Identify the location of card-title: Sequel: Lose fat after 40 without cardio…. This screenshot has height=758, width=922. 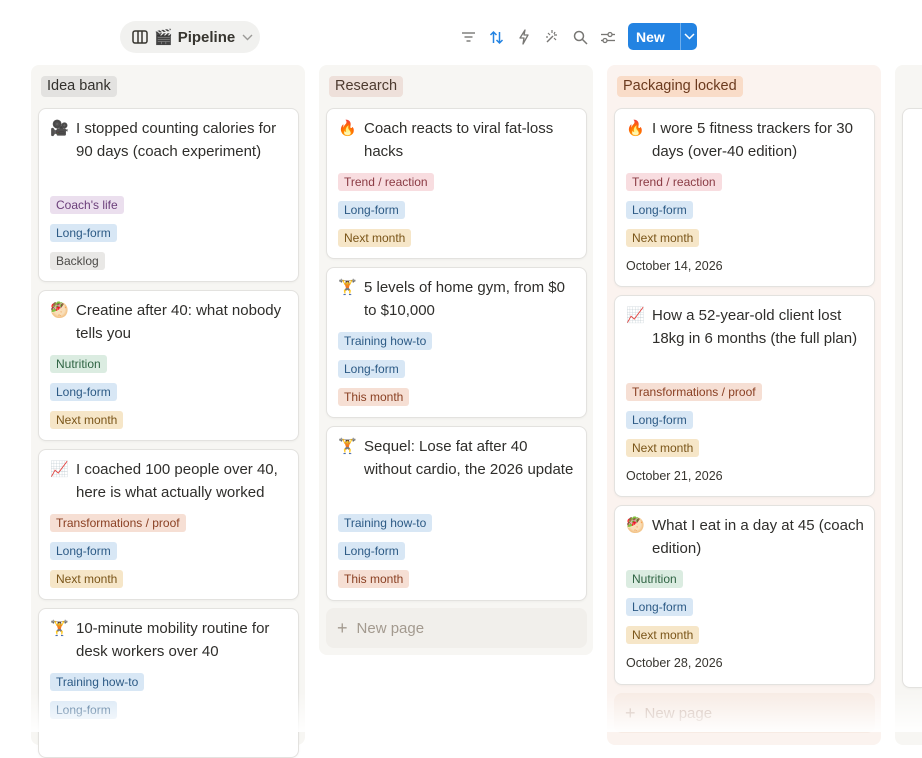
(469, 458).